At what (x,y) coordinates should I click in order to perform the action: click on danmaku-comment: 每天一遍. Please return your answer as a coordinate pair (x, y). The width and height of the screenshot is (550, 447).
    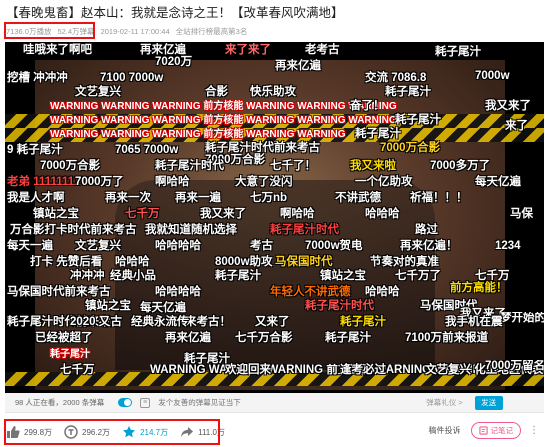
    Looking at the image, I should click on (30, 246).